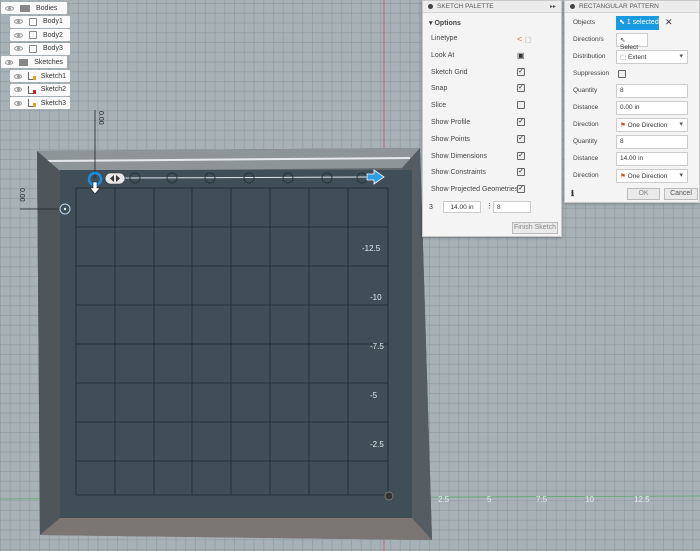 The width and height of the screenshot is (700, 551). Describe the element at coordinates (449, 72) in the screenshot. I see `option-label: Sketch Grid` at that location.